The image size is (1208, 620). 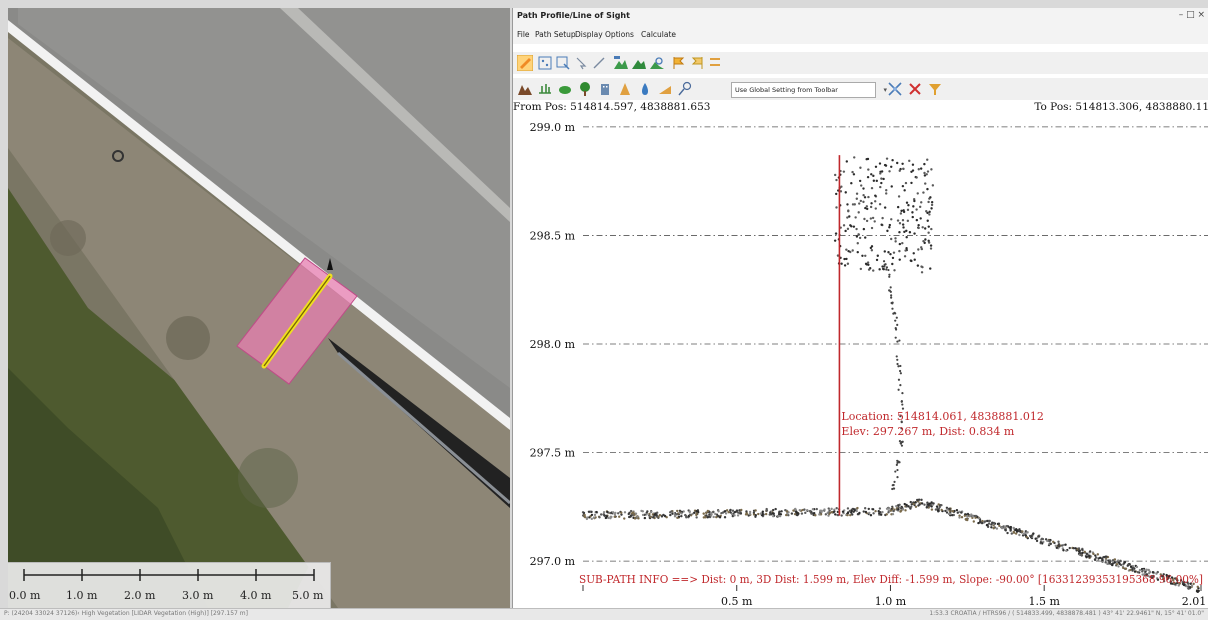 I want to click on y-axis-ticks: 299.0 m 298.5 m 298.0 m 297.5 m 297.0 m, so click(x=553, y=344).